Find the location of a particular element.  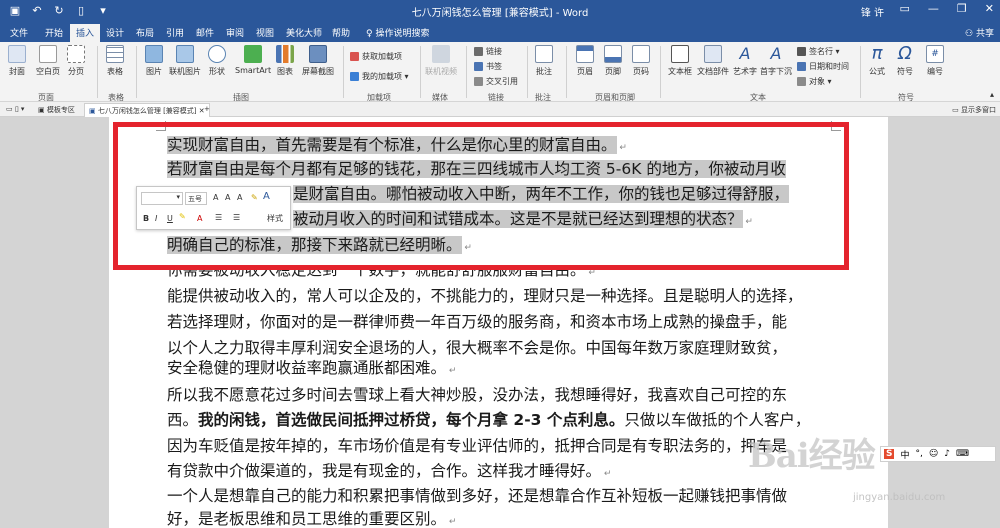

symbol-button: Ω 符号 is located at coordinates (905, 61).